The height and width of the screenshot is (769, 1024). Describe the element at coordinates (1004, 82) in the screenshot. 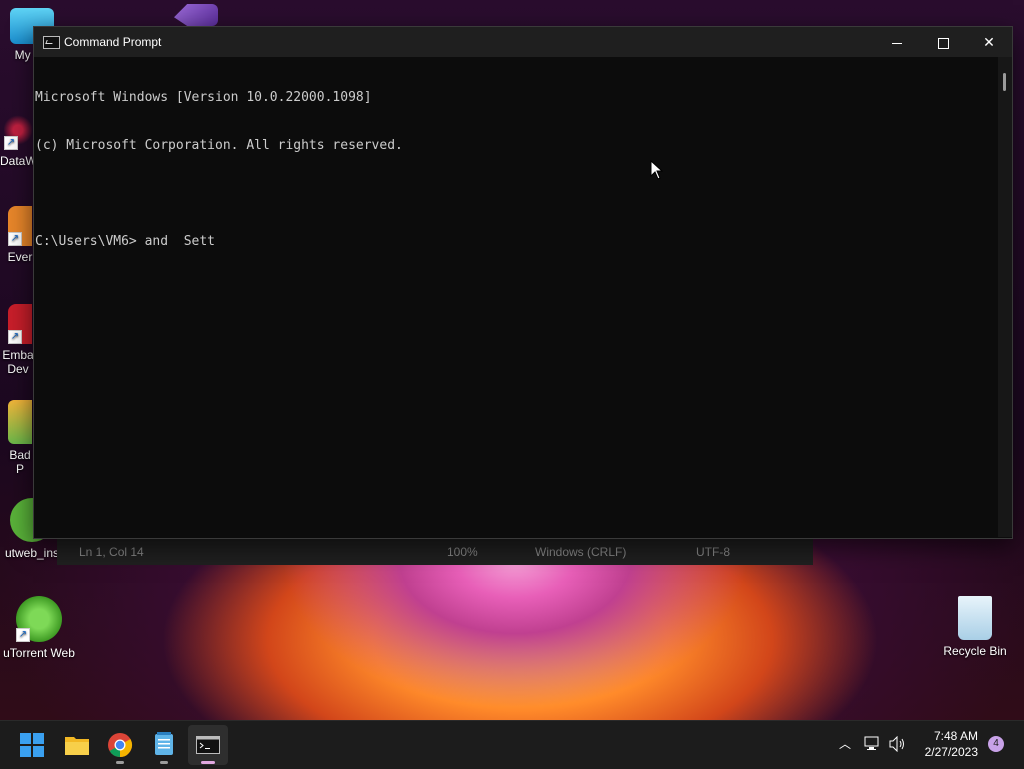

I see `scrollbar-thumb` at that location.